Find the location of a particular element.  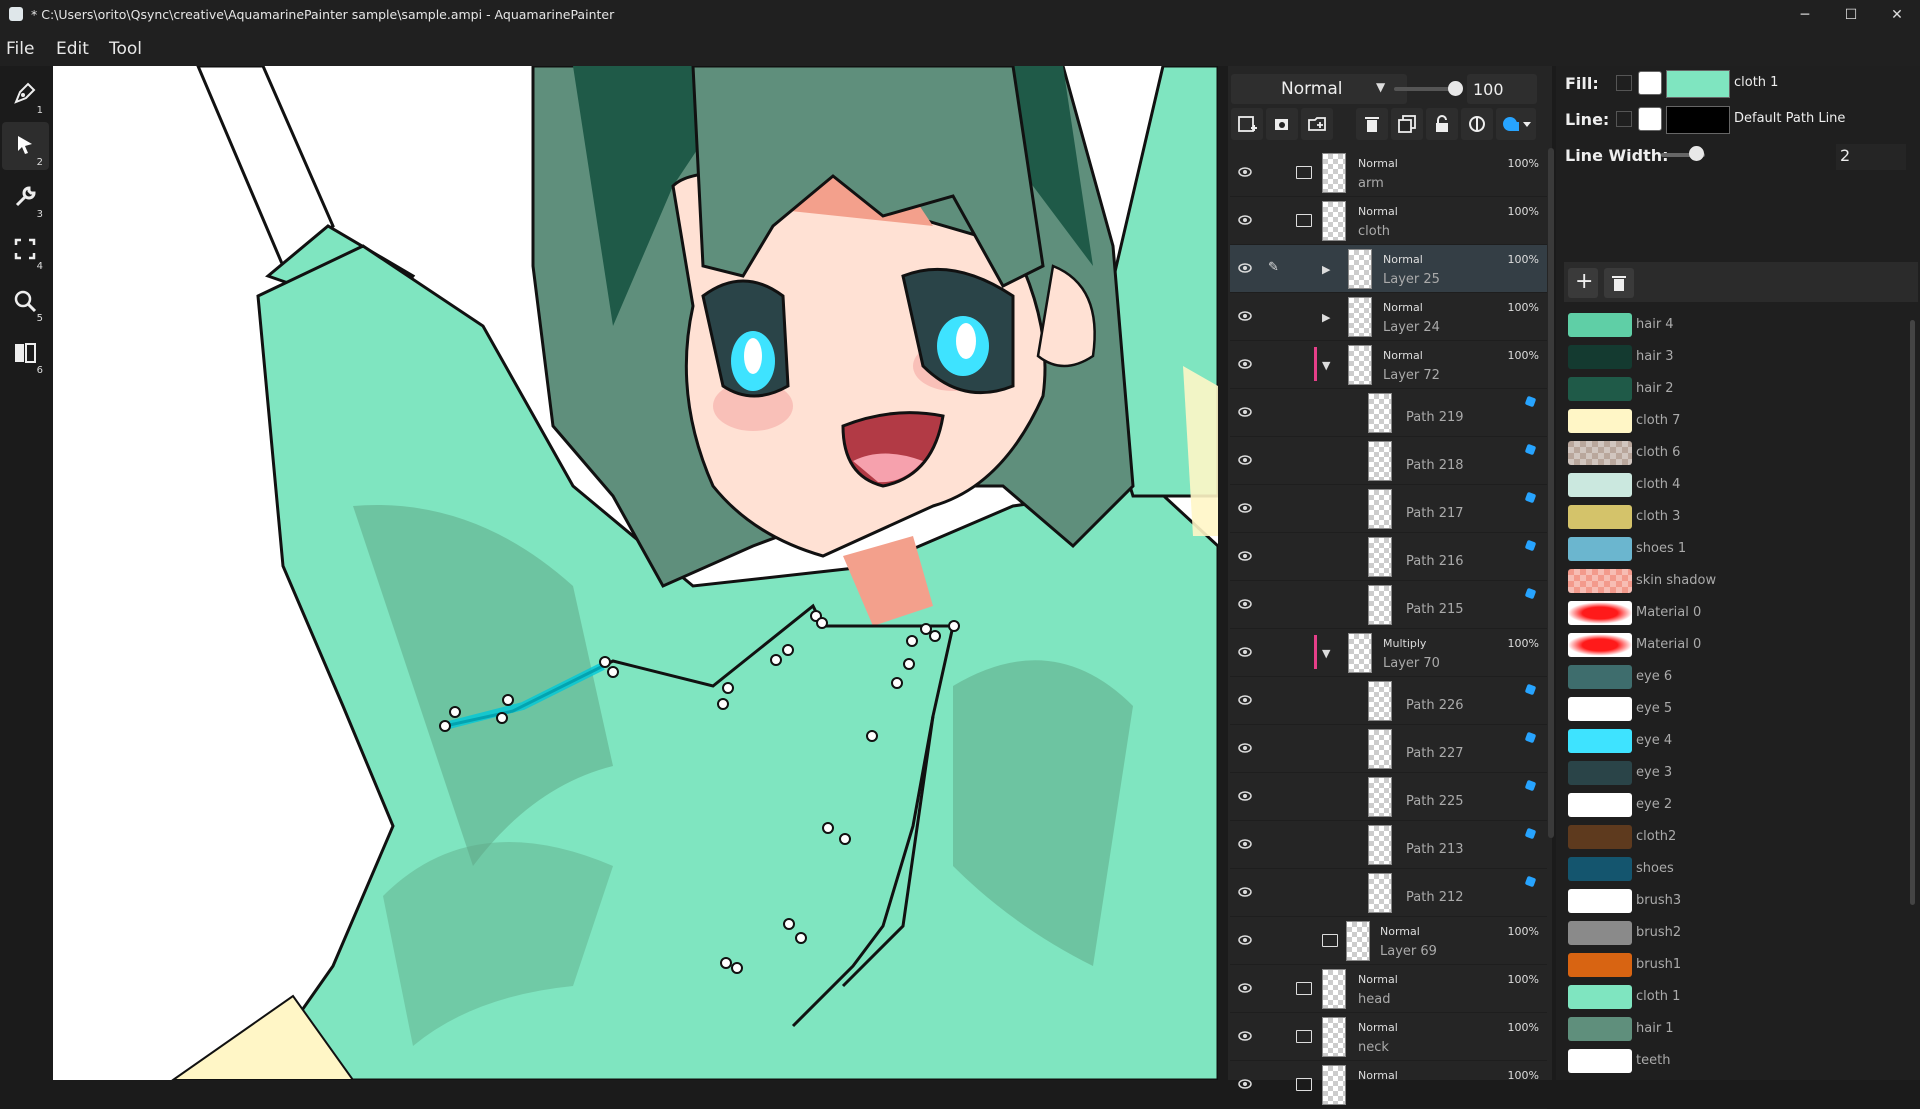

material-item: cloth 1 is located at coordinates (1733, 997).